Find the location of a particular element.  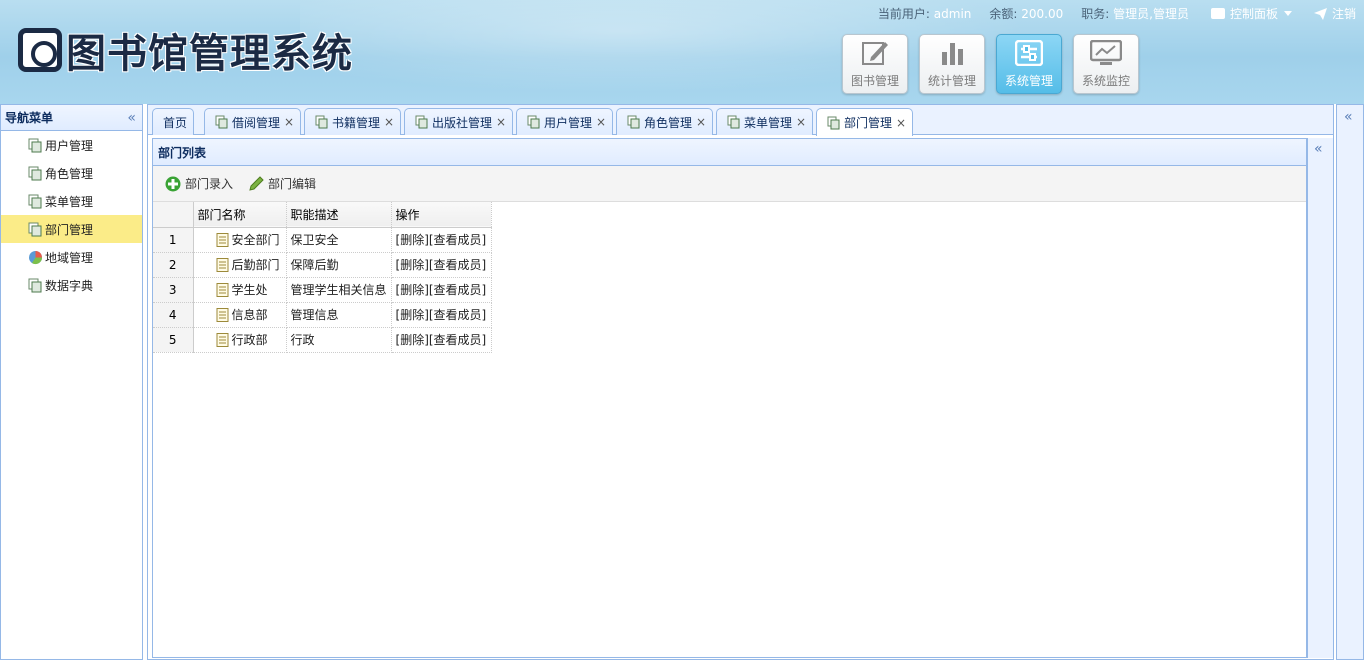

sidebar-item-users: 用户管理 is located at coordinates (71, 145).